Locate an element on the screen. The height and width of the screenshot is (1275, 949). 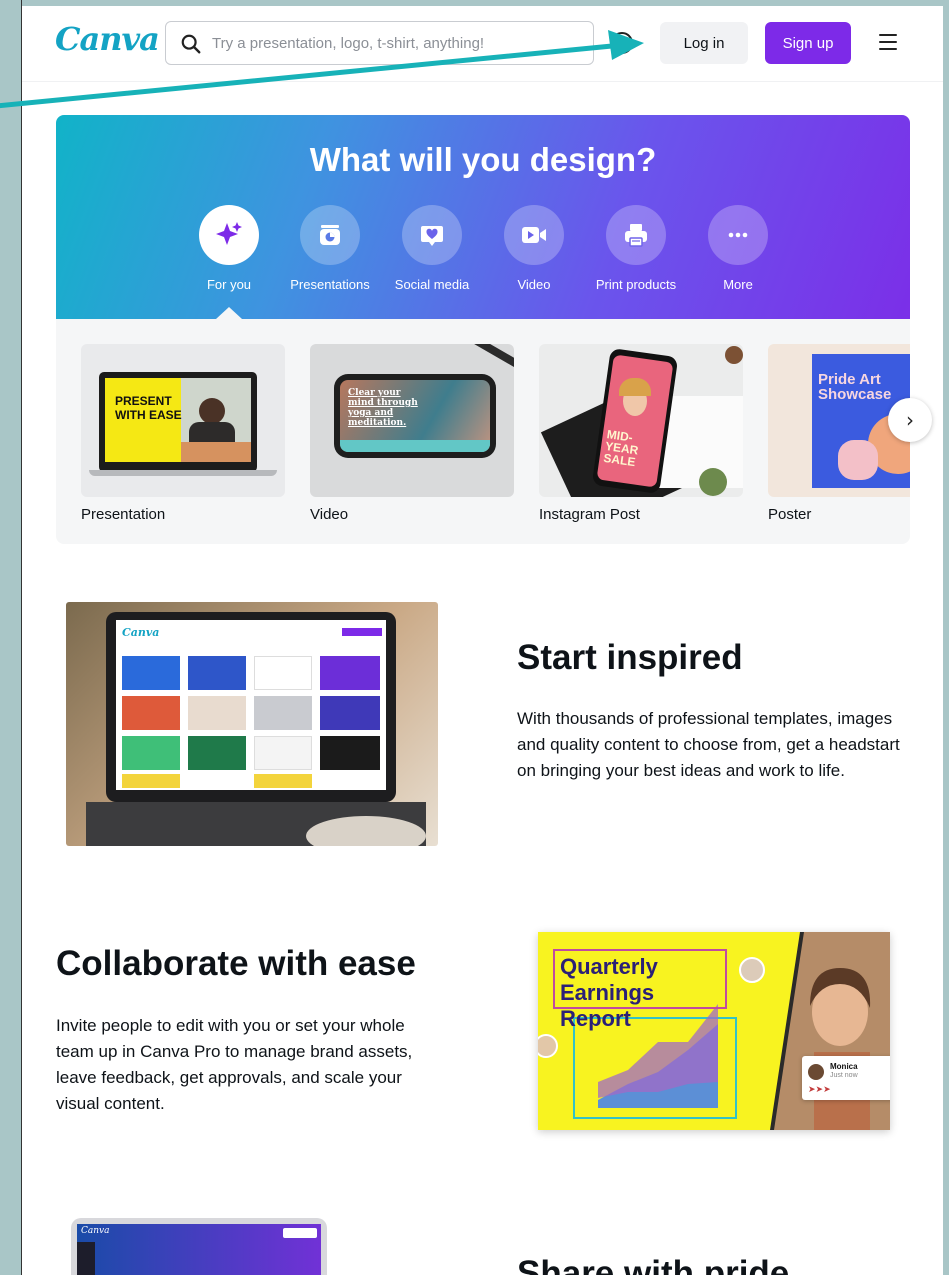
category-social-media: Social media is located at coordinates (432, 255).